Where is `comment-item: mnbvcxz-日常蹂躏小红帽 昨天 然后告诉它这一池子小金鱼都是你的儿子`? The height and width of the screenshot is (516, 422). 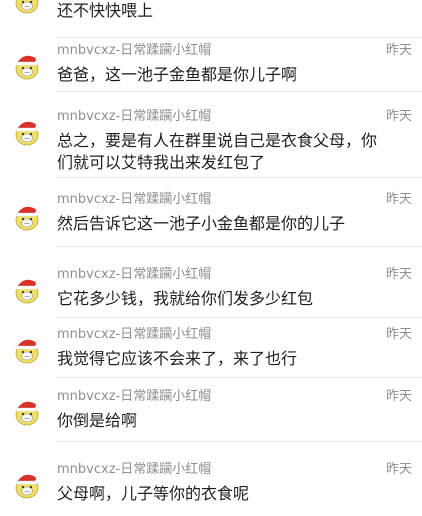 comment-item: mnbvcxz-日常蹂躏小红帽 昨天 然后告诉它这一池子小金鱼都是你的儿子 is located at coordinates (211, 217).